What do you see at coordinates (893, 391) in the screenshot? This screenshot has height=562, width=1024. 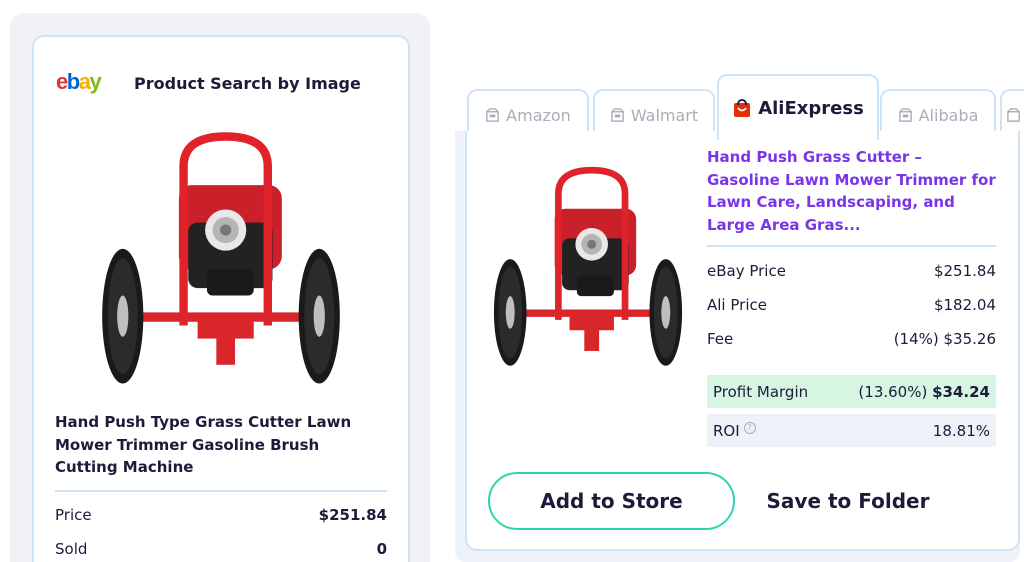 I see `profit-margin-percent: (13.60%)` at bounding box center [893, 391].